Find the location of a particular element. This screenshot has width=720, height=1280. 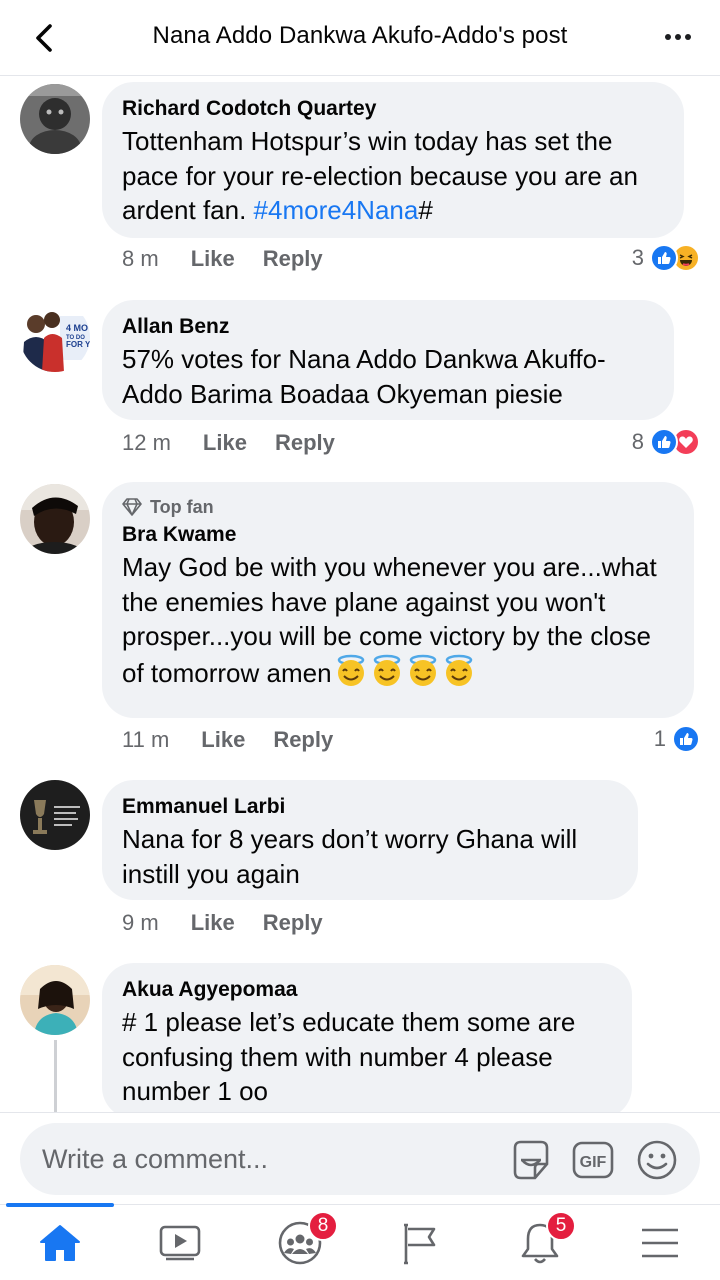

emoji-button is located at coordinates (657, 1160).